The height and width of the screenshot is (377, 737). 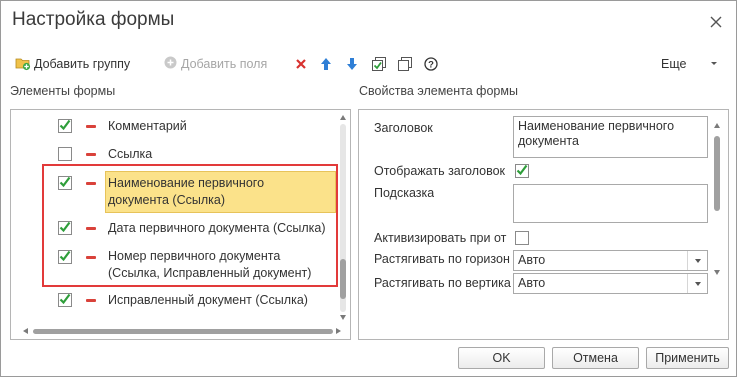 What do you see at coordinates (186, 183) in the screenshot?
I see `row-label-line1: Наименование первичного` at bounding box center [186, 183].